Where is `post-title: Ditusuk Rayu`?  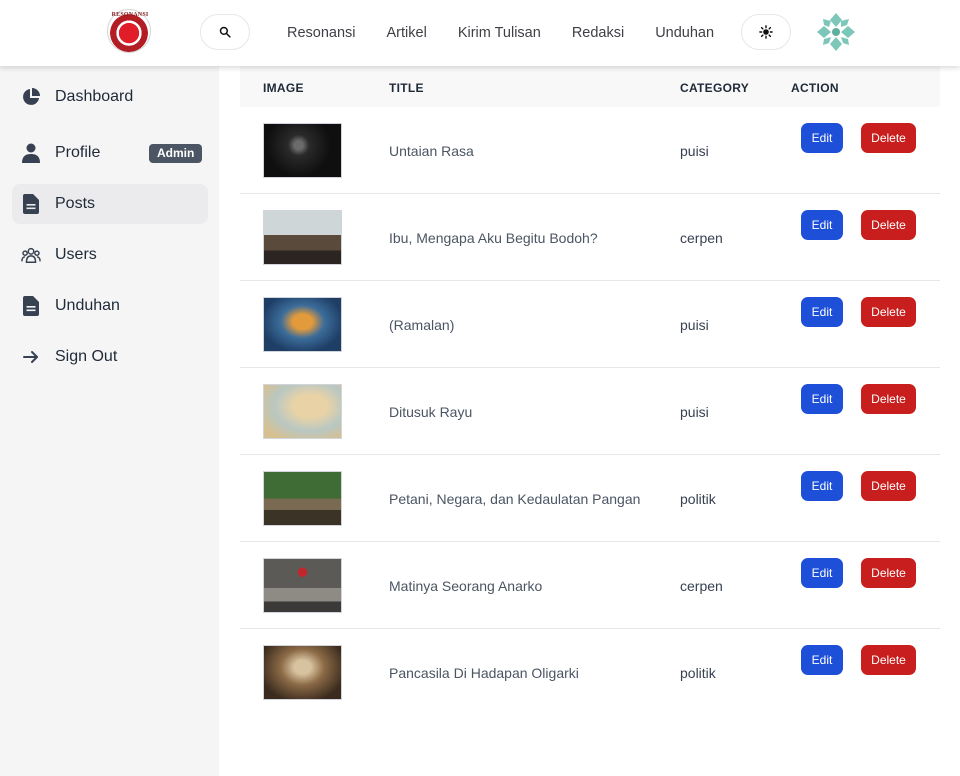 post-title: Ditusuk Rayu is located at coordinates (431, 412).